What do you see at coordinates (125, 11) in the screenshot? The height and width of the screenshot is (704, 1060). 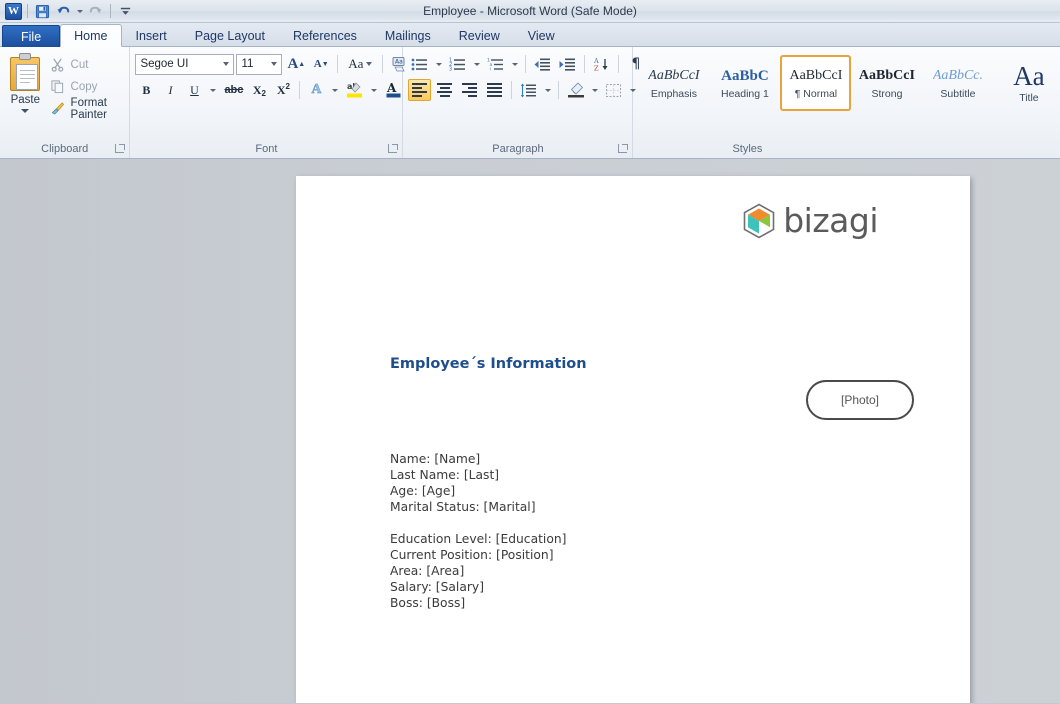 I see `customize-quick-access-icon` at bounding box center [125, 11].